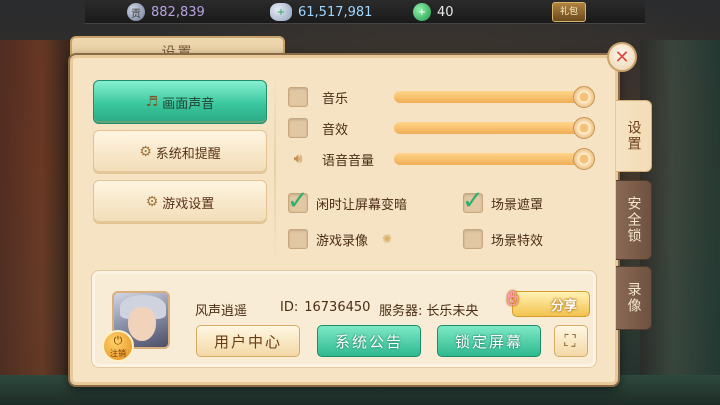  What do you see at coordinates (422, 12) in the screenshot?
I see `green-gem-icon: +` at bounding box center [422, 12].